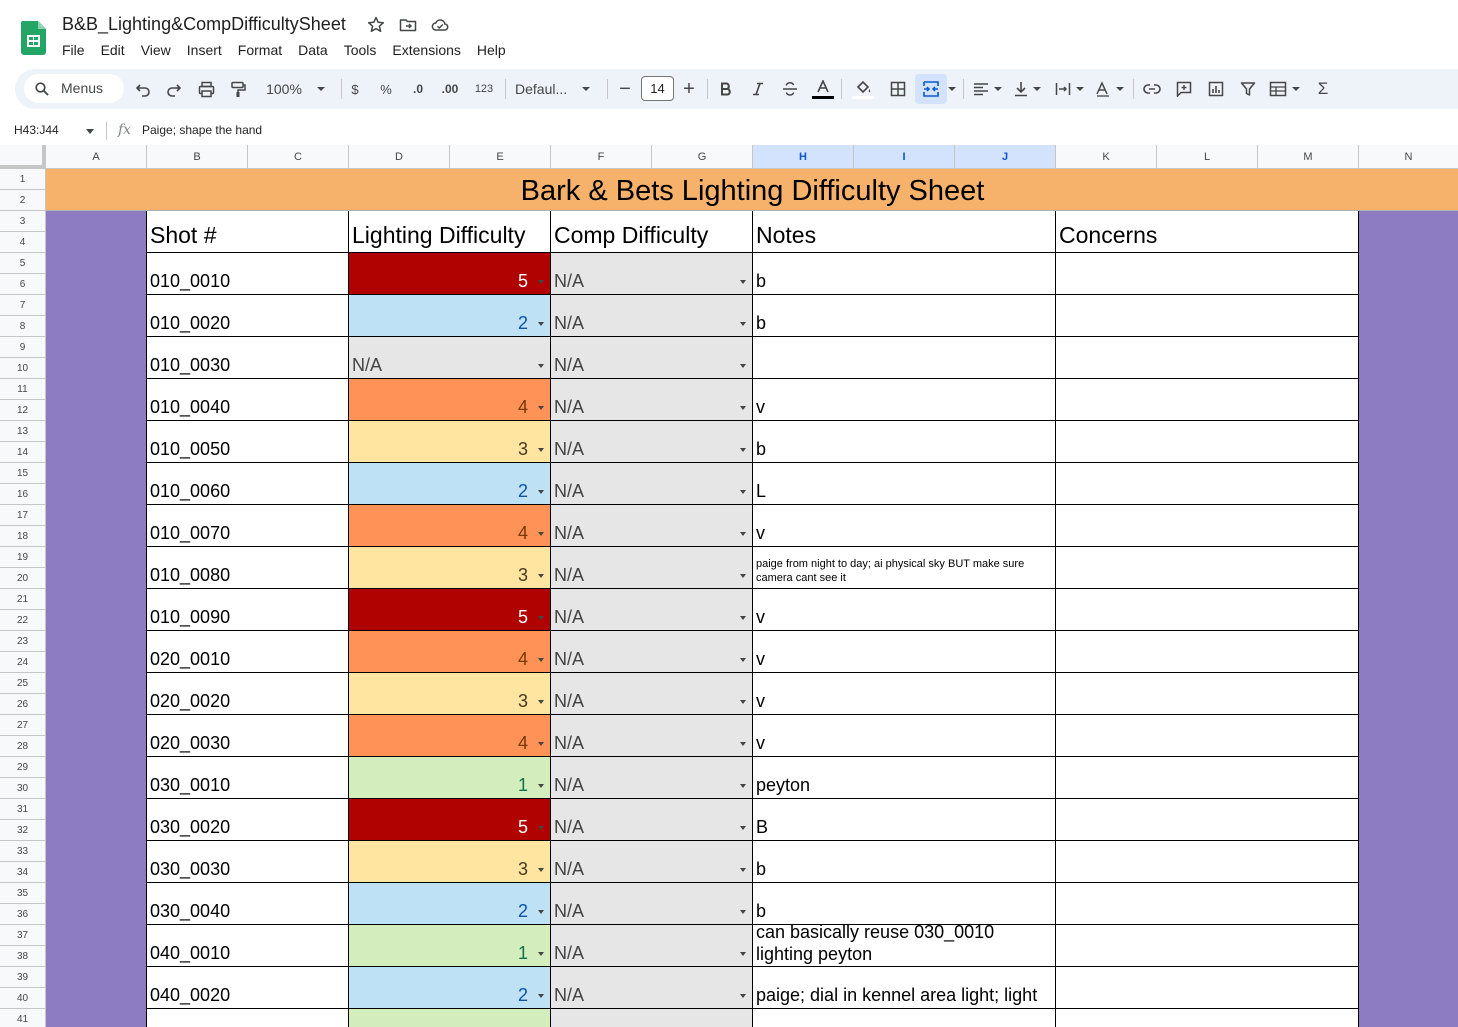  What do you see at coordinates (652, 1018) in the screenshot?
I see `comp-difficulty-dropdown` at bounding box center [652, 1018].